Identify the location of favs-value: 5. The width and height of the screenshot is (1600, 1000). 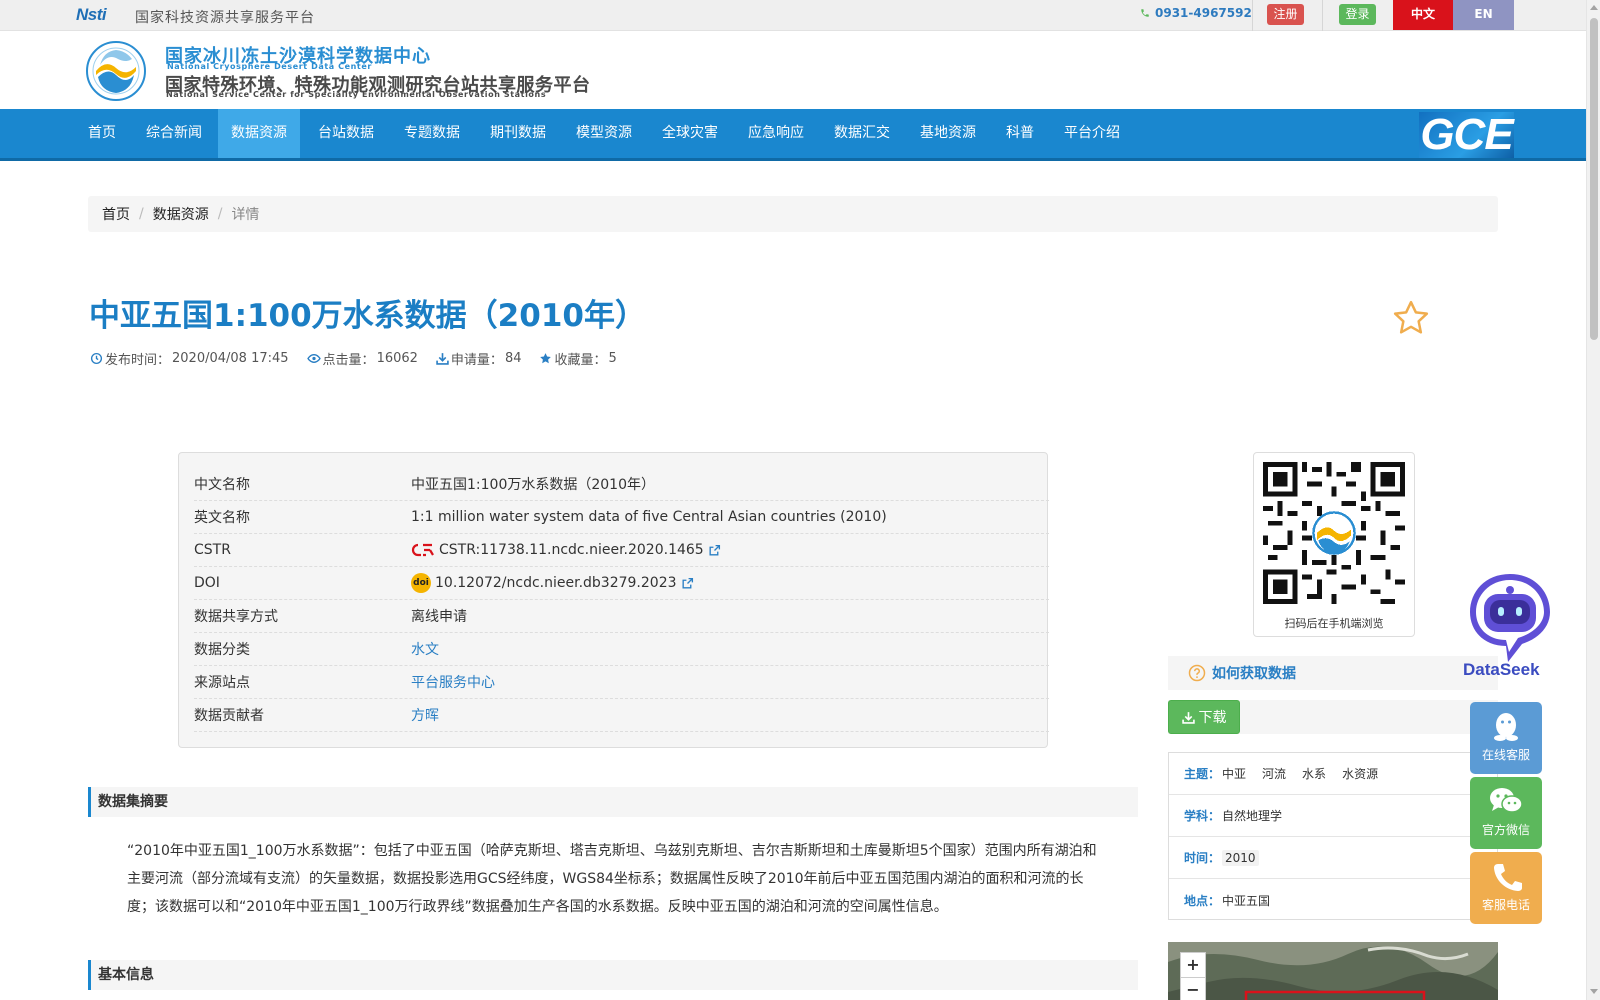
(612, 358).